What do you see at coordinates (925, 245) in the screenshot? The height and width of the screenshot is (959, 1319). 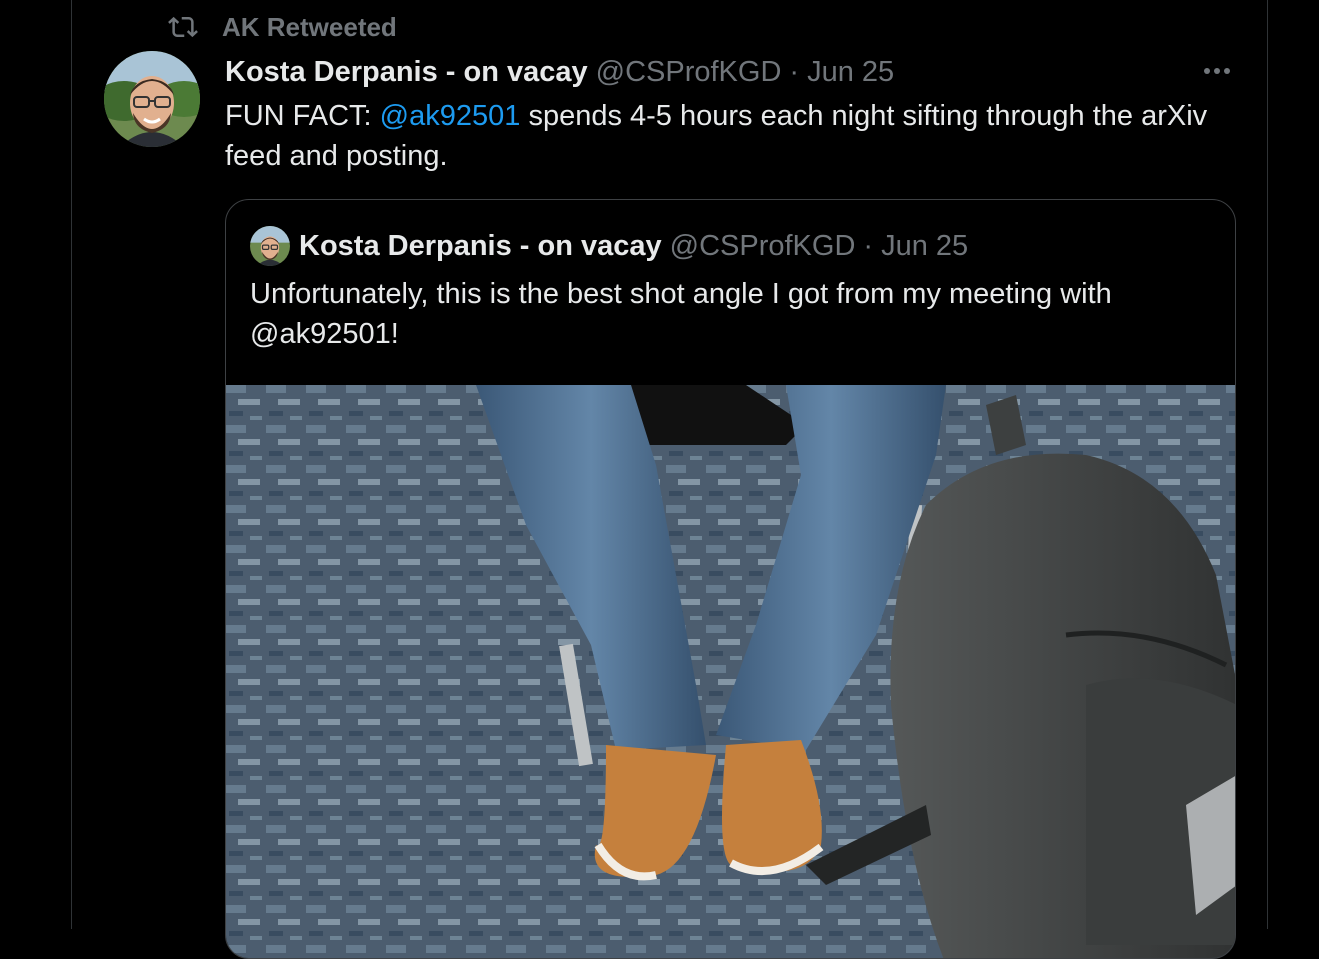 I see `quote-date: Jun 25` at bounding box center [925, 245].